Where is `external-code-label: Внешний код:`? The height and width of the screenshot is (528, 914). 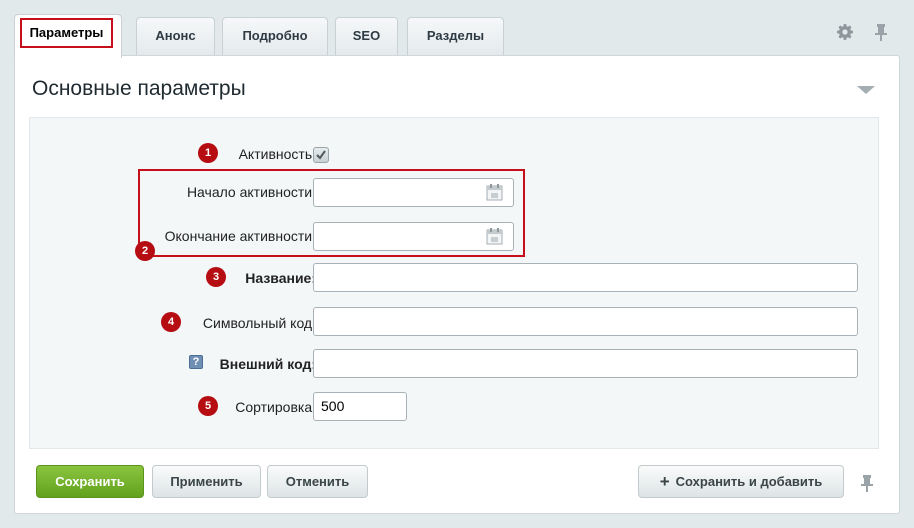 external-code-label: Внешний код: is located at coordinates (267, 364).